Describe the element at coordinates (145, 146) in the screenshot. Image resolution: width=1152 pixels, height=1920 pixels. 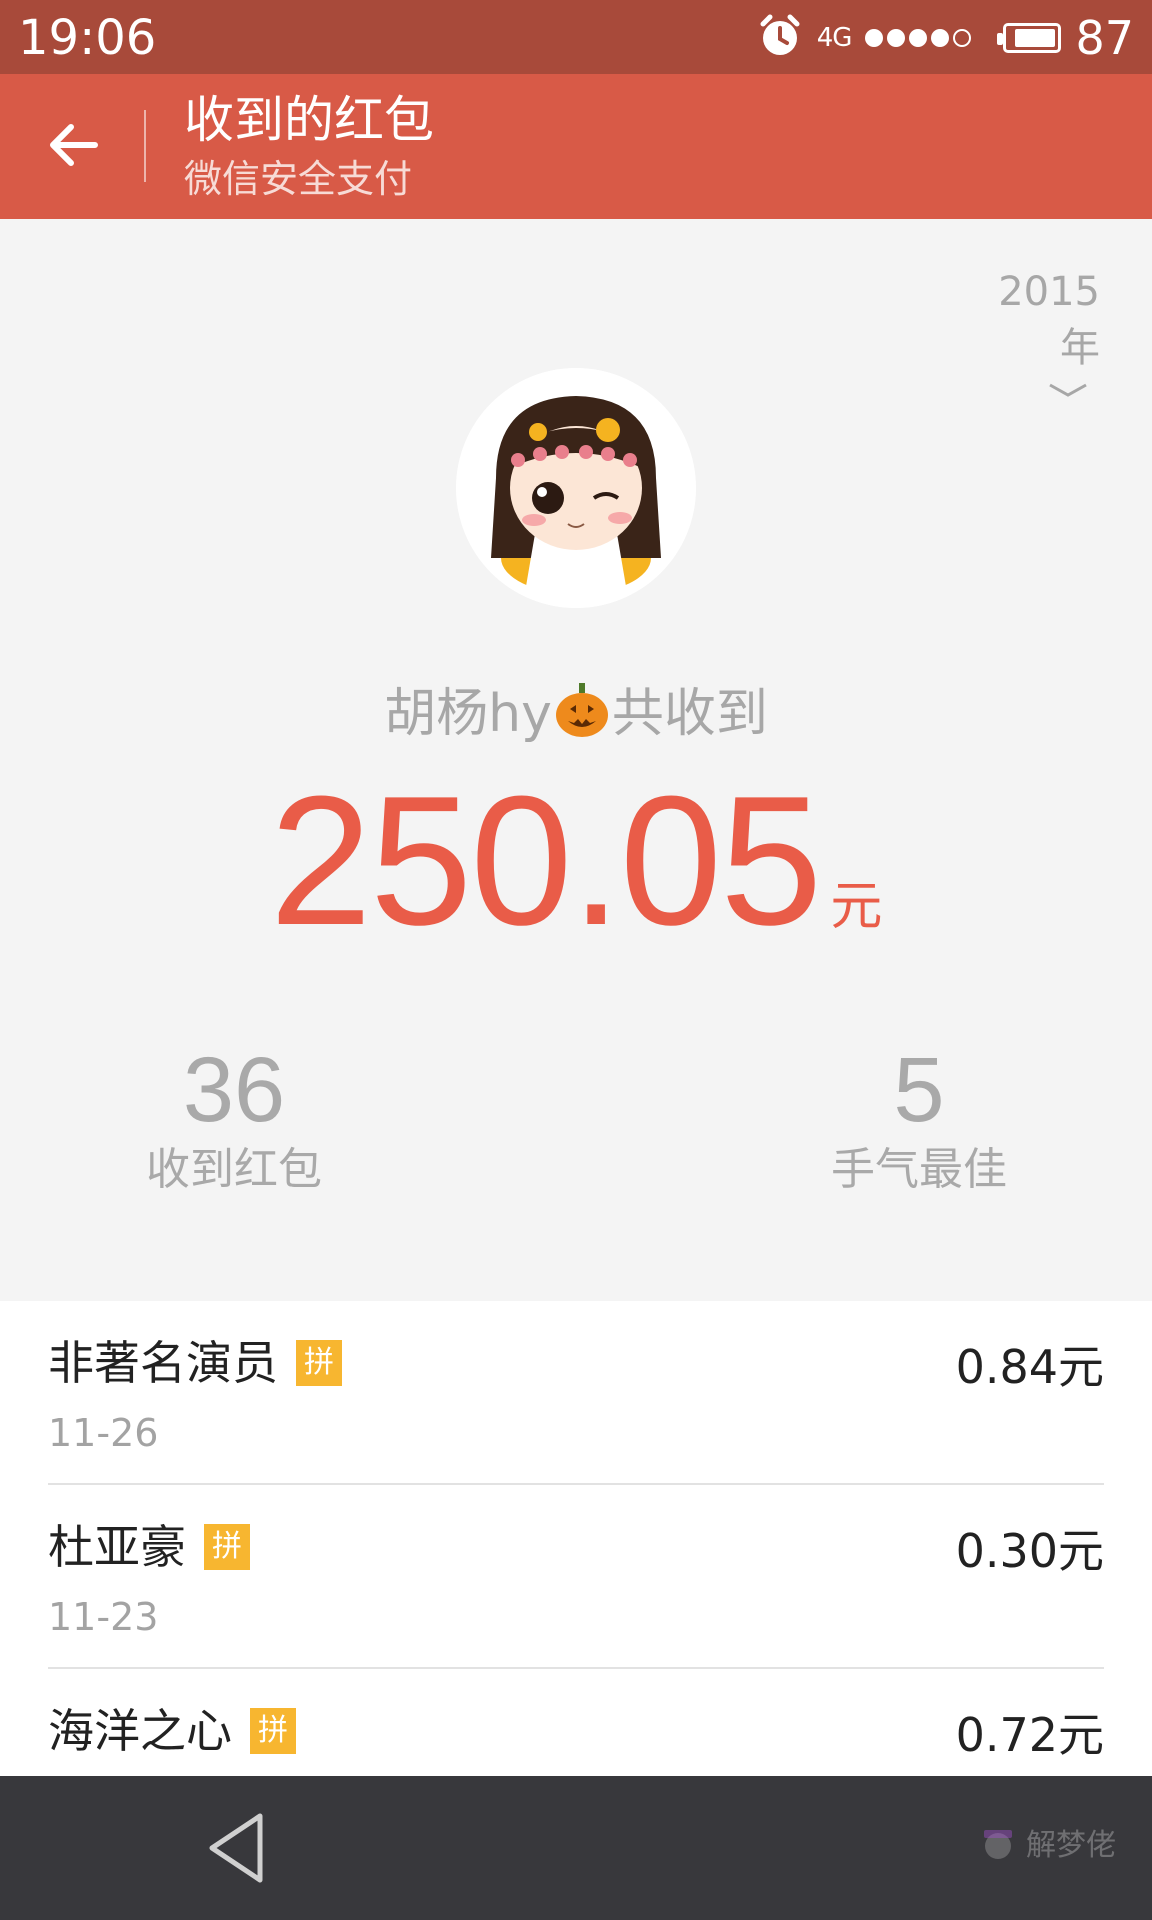
I see `header-divider` at that location.